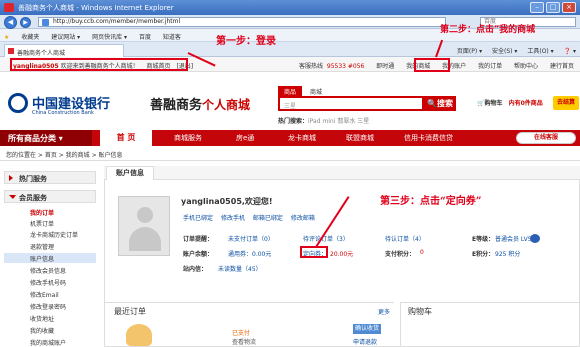  Describe the element at coordinates (569, 7) in the screenshot. I see `close-button: ×` at that location.